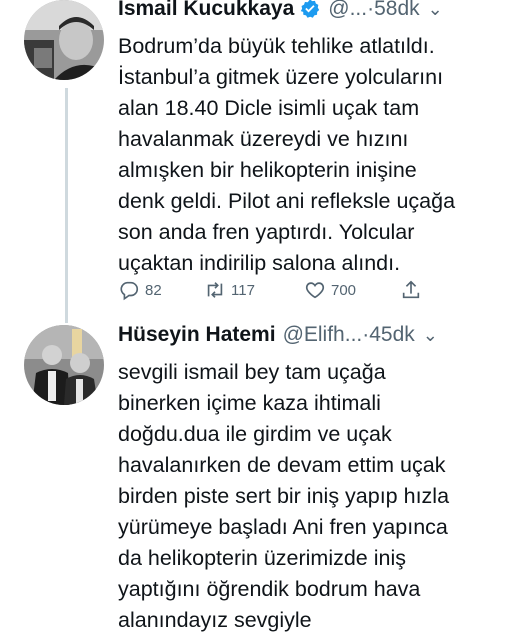 This screenshot has height=636, width=522. Describe the element at coordinates (276, 46) in the screenshot. I see `text-line: Bodrum’da büyük tehlike atlatıldı.` at that location.